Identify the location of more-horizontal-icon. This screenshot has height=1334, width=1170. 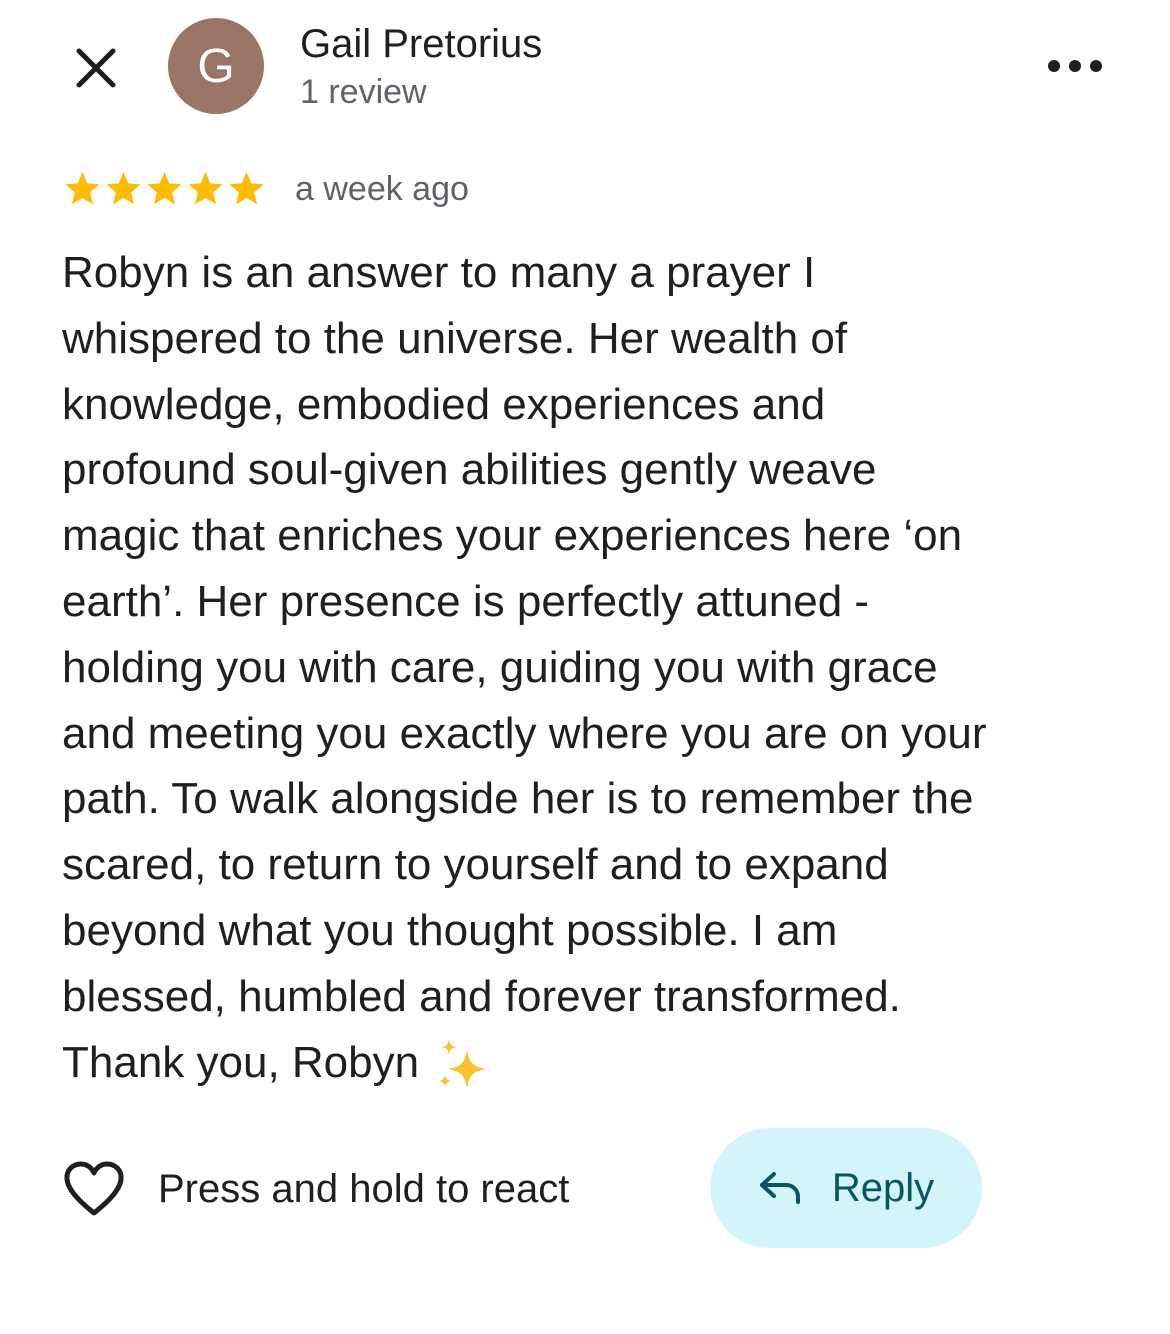
(1075, 66).